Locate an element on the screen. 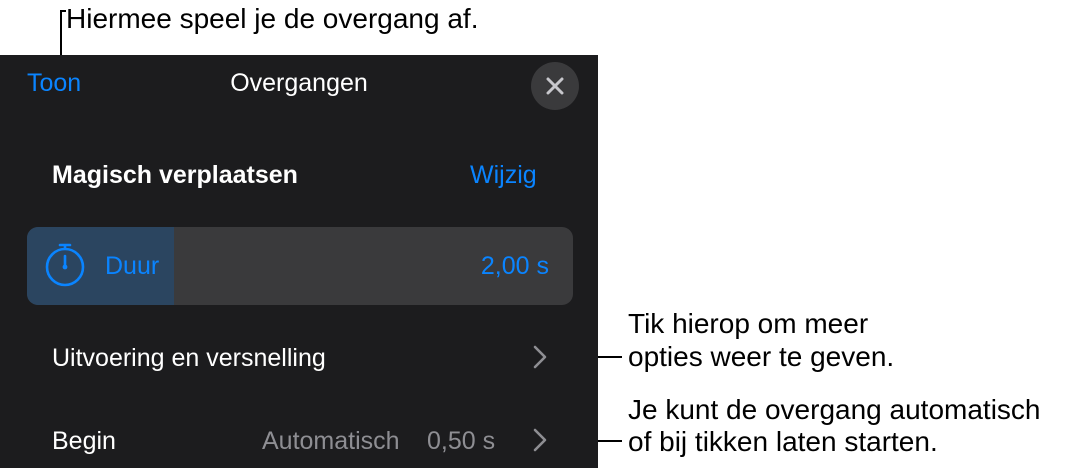  start-delay-value: 0,50 s is located at coordinates (461, 441).